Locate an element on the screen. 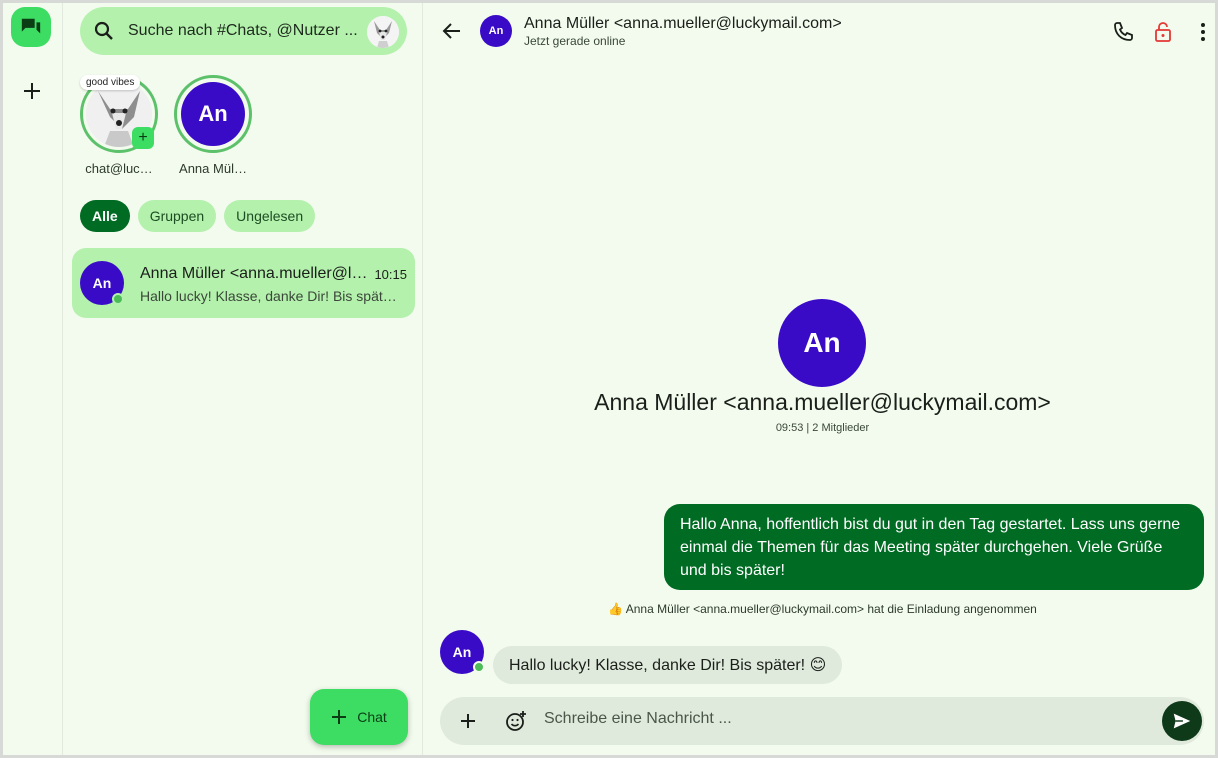  story-status-bubble: good vibes is located at coordinates (110, 82).